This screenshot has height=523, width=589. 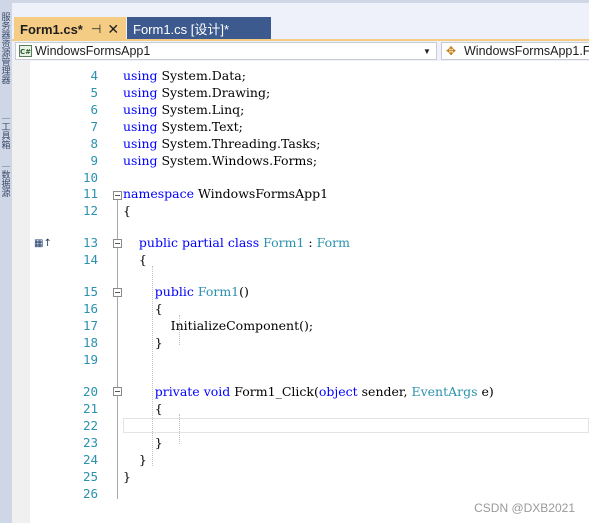 I want to click on code-token: System.Linq;, so click(x=201, y=109).